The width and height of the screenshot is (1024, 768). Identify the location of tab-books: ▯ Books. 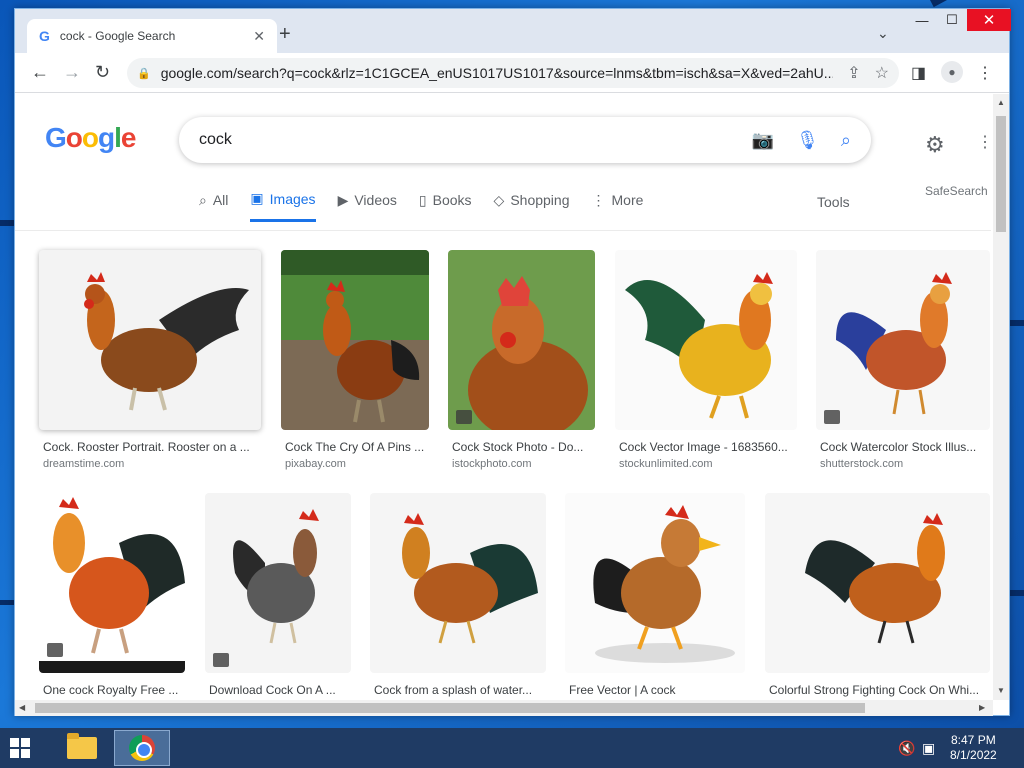
(445, 206).